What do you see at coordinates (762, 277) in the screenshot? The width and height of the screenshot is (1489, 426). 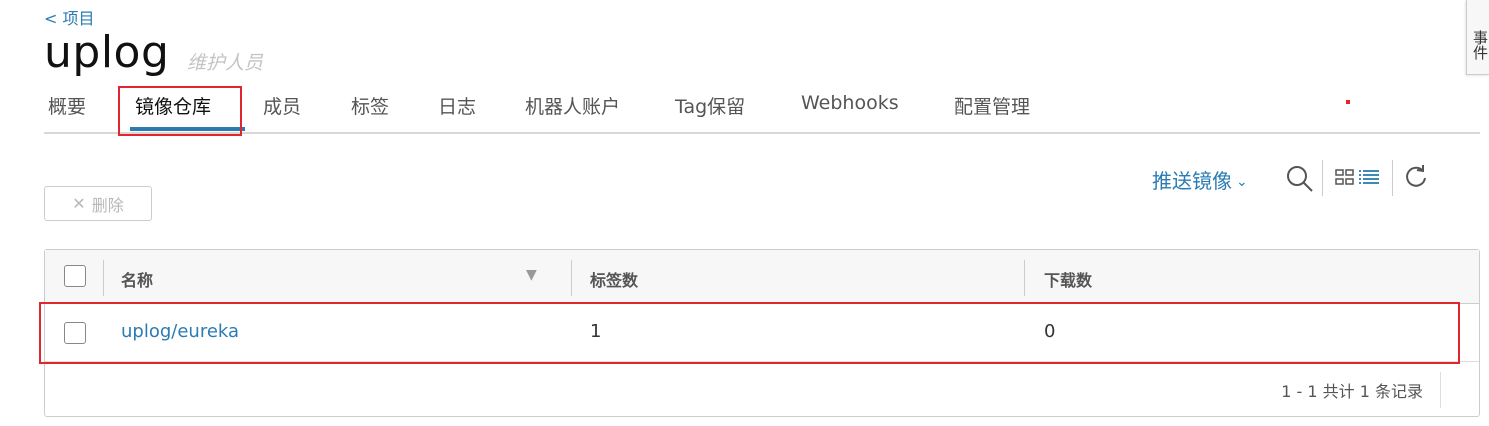 I see `table-header: 名称 ▼ 标签数 下载数` at bounding box center [762, 277].